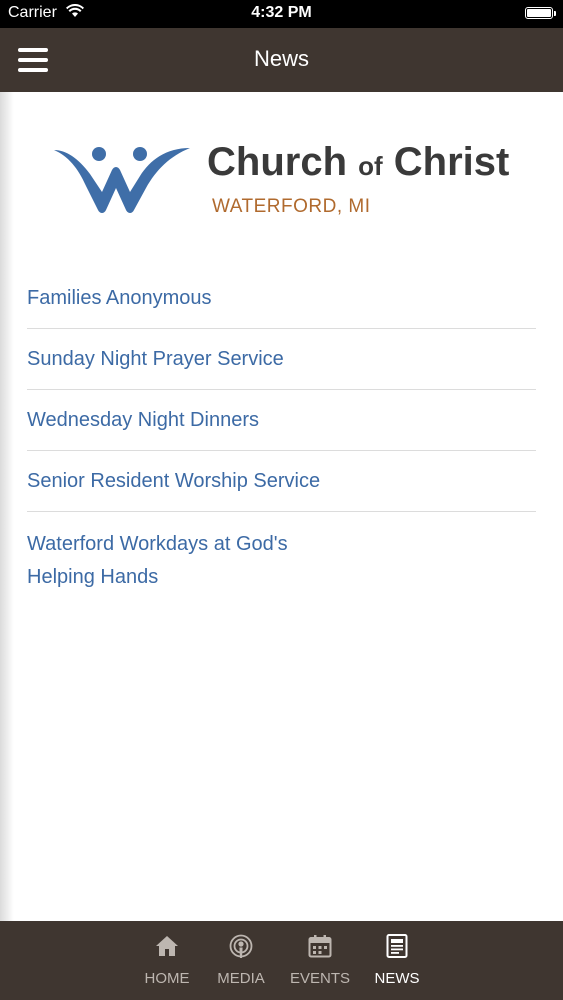 The image size is (563, 1000). Describe the element at coordinates (167, 946) in the screenshot. I see `home-icon` at that location.